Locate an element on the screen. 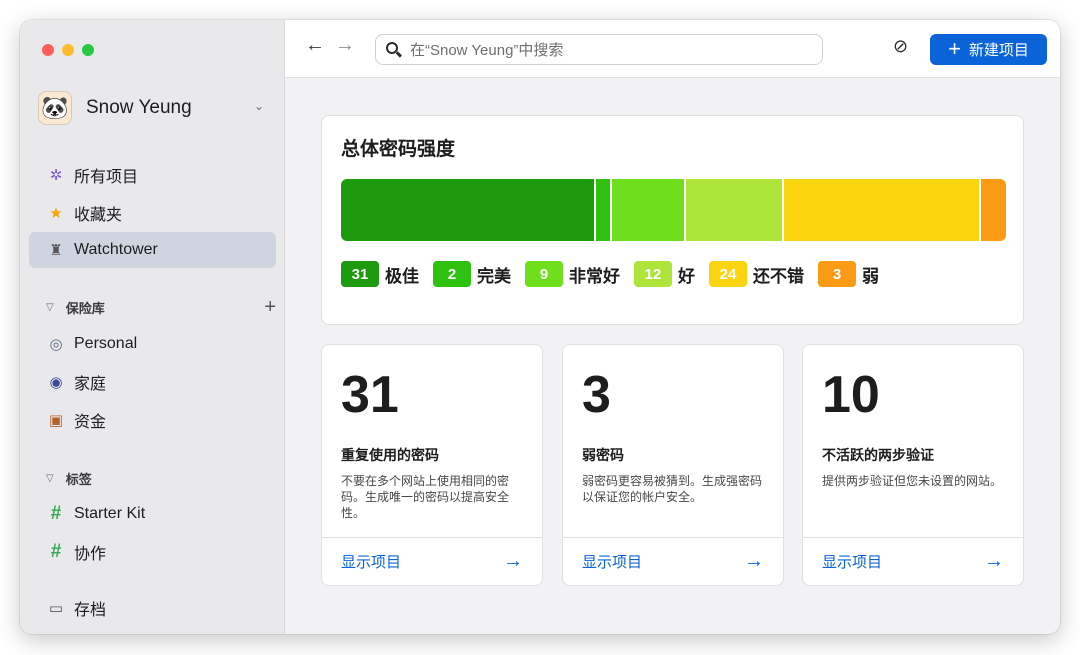 This screenshot has height=655, width=1080. star-icon: ★ is located at coordinates (56, 213).